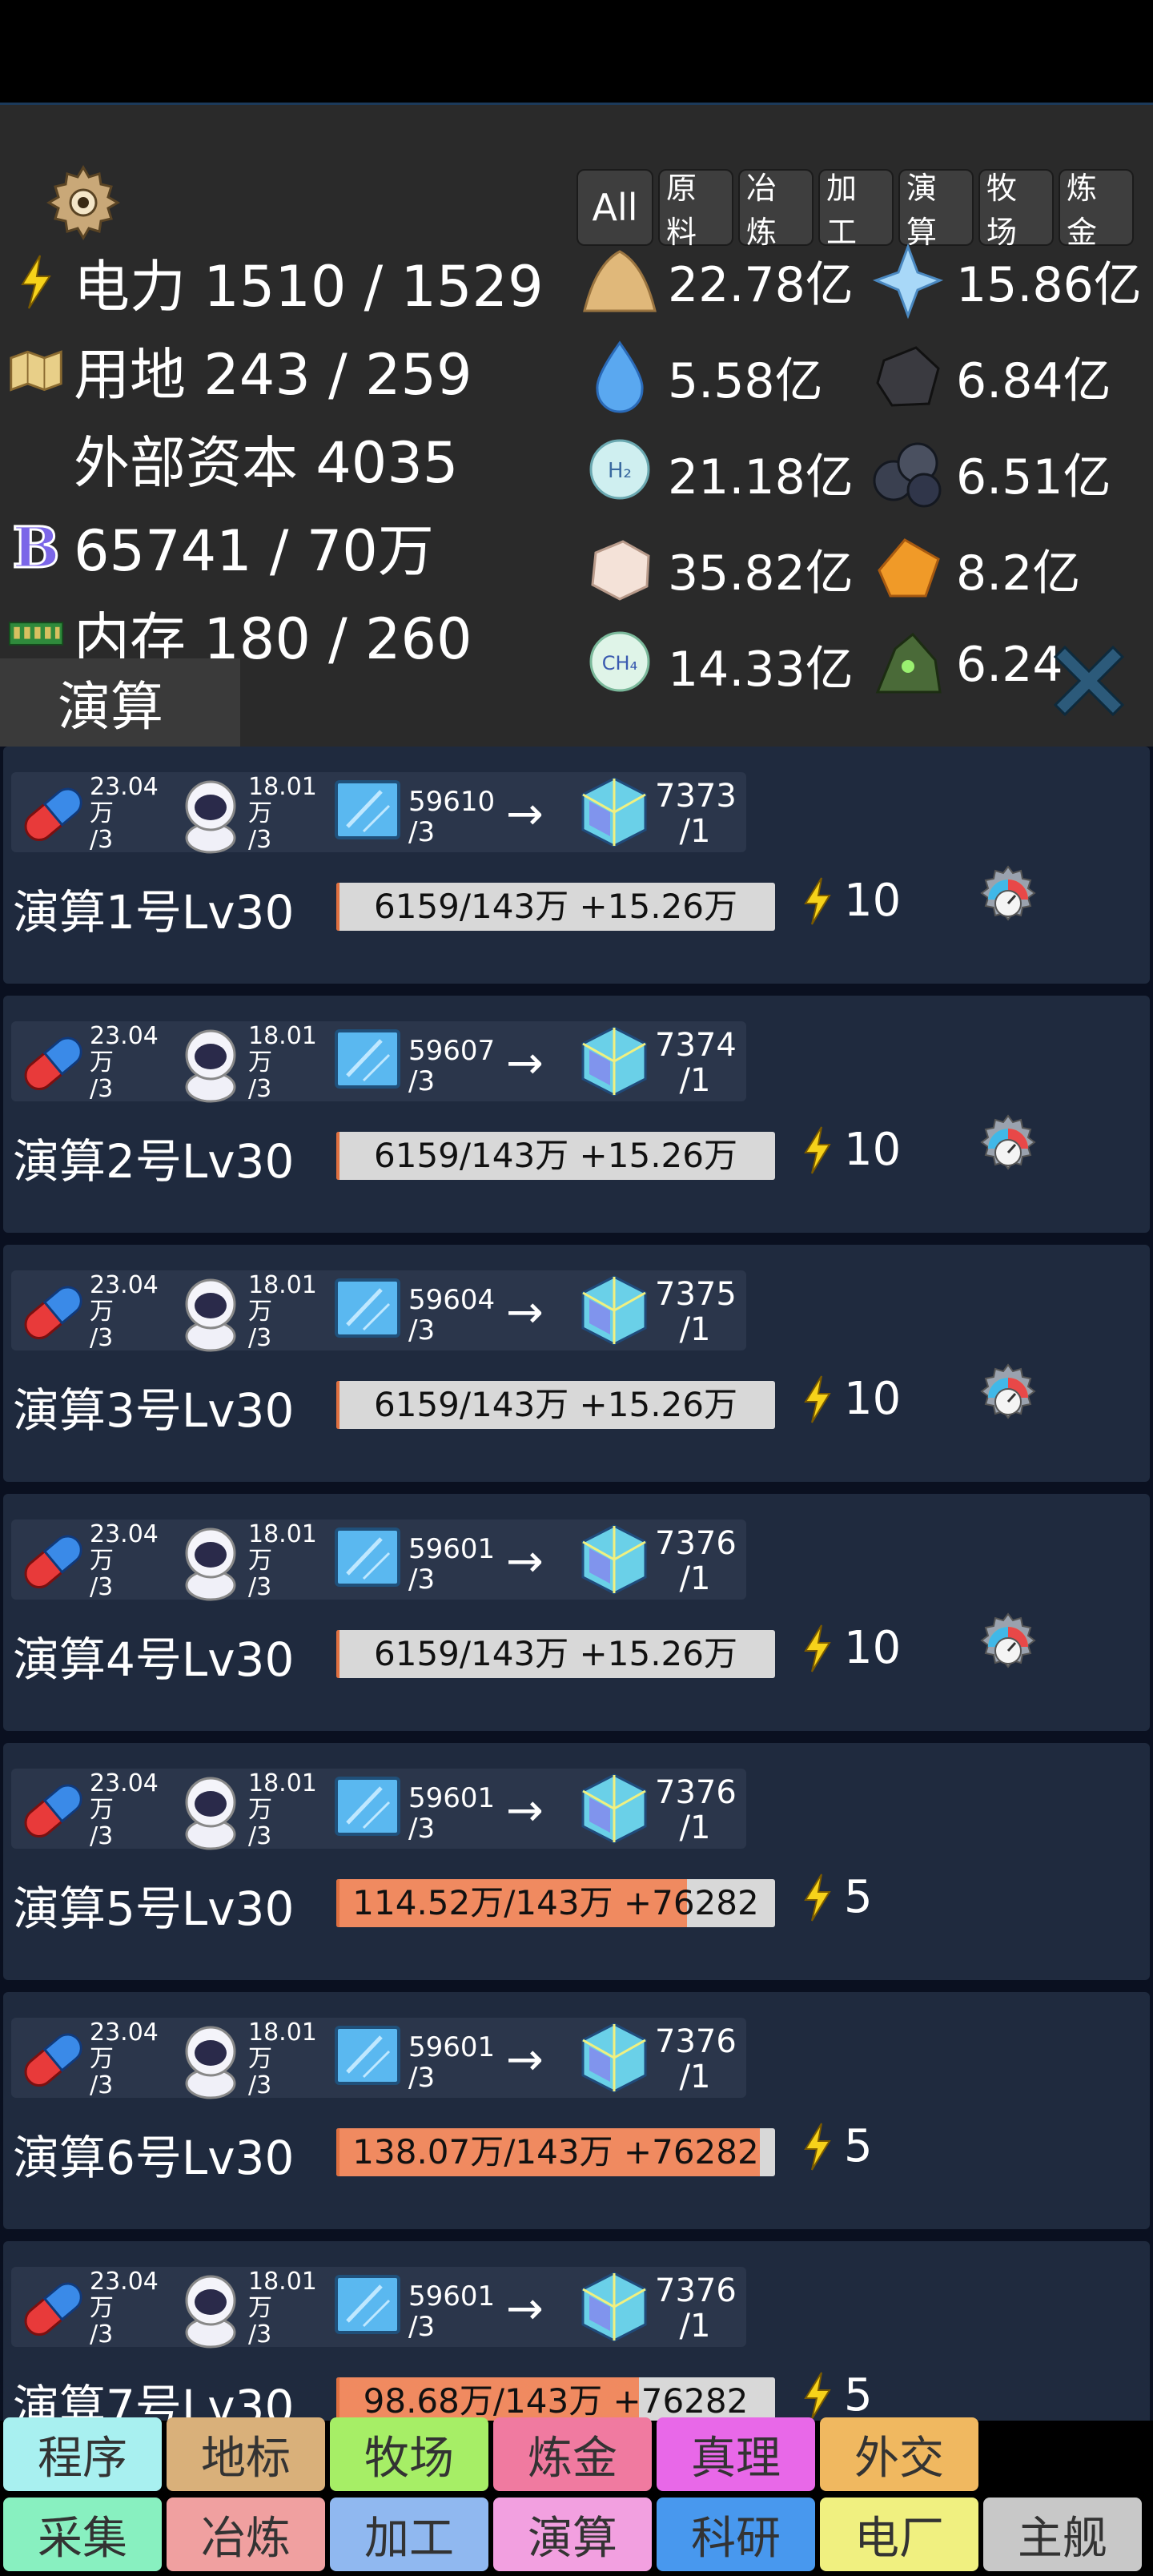 This screenshot has height=2576, width=1153. I want to click on output-data-cube: 7376/1, so click(662, 1559).